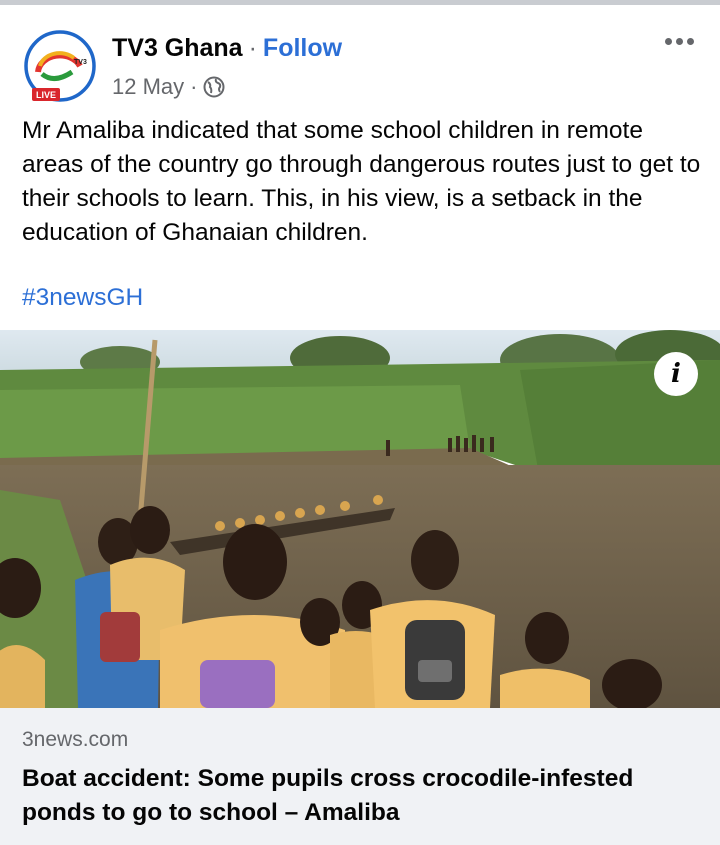 The height and width of the screenshot is (845, 720). Describe the element at coordinates (360, 2) in the screenshot. I see `top-divider` at that location.